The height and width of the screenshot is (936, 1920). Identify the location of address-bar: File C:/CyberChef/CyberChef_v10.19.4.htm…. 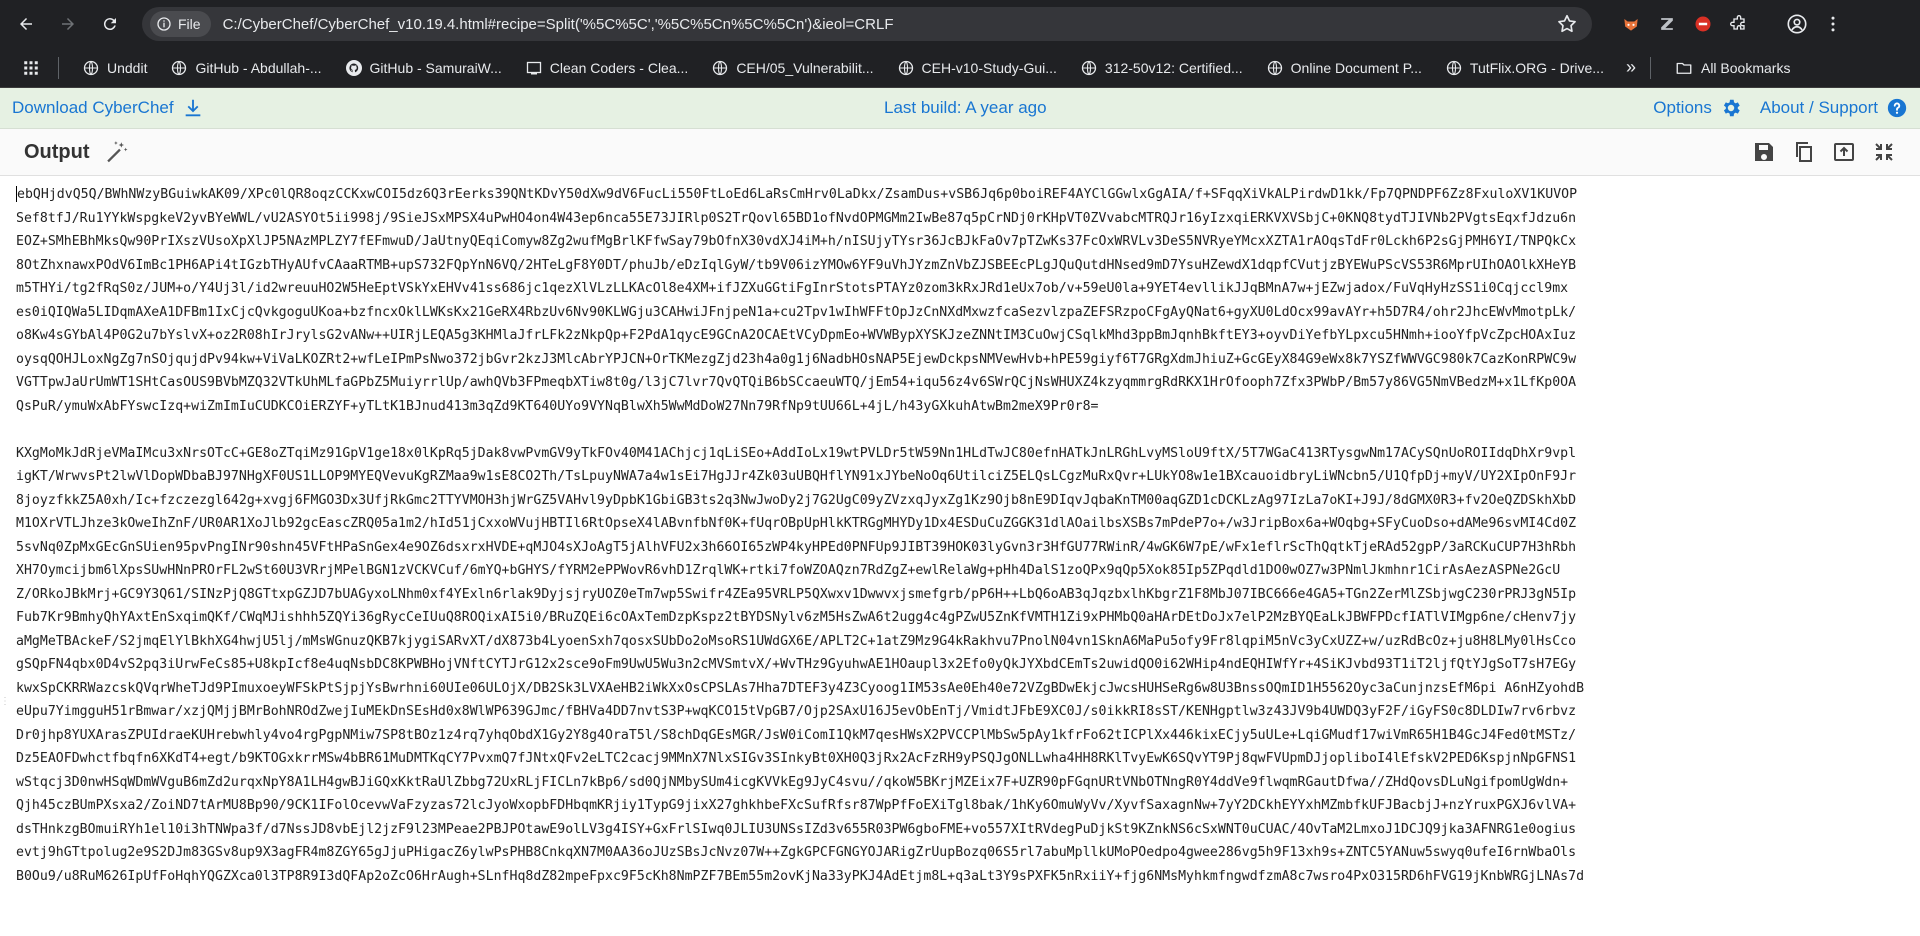
(867, 24).